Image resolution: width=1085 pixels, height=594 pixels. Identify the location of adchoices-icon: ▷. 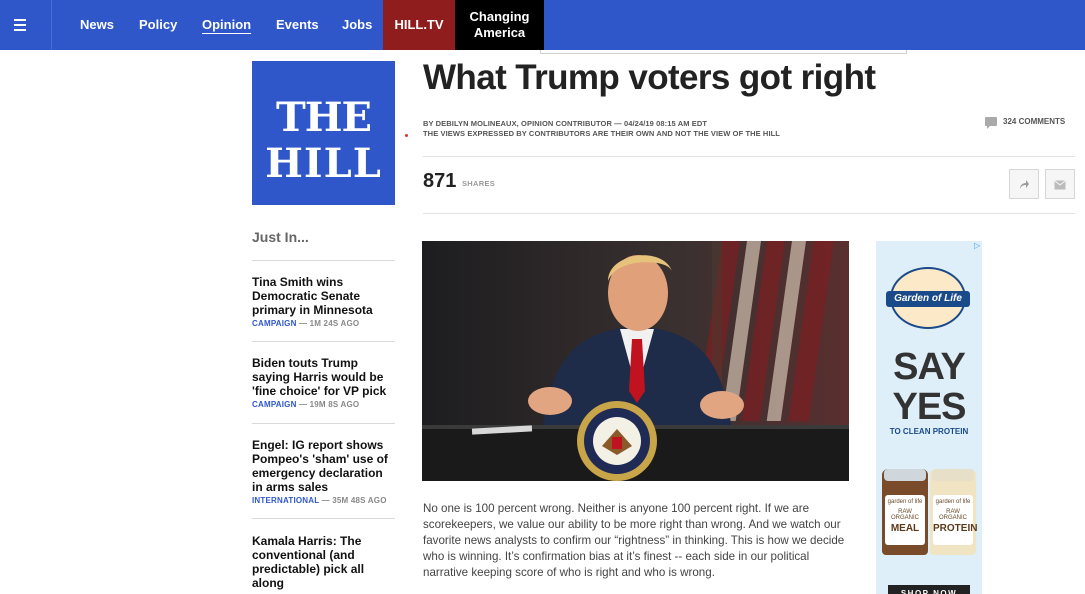
(977, 245).